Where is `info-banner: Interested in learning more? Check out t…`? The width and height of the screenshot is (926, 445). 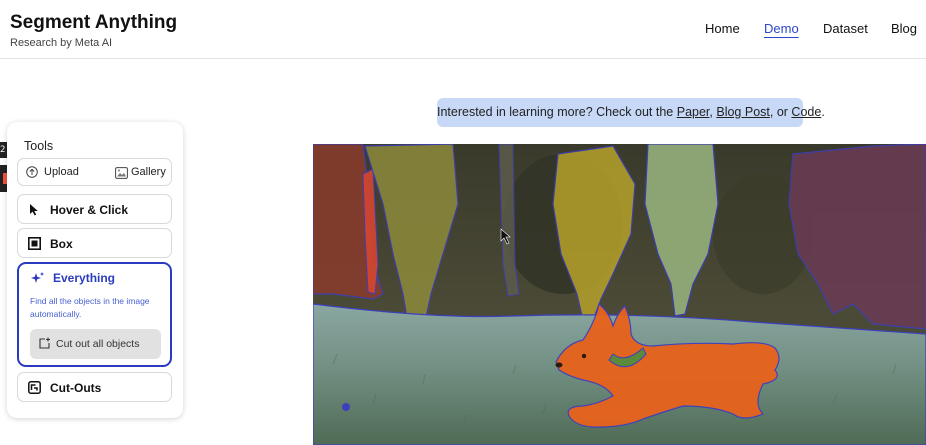 info-banner: Interested in learning more? Check out t… is located at coordinates (631, 112).